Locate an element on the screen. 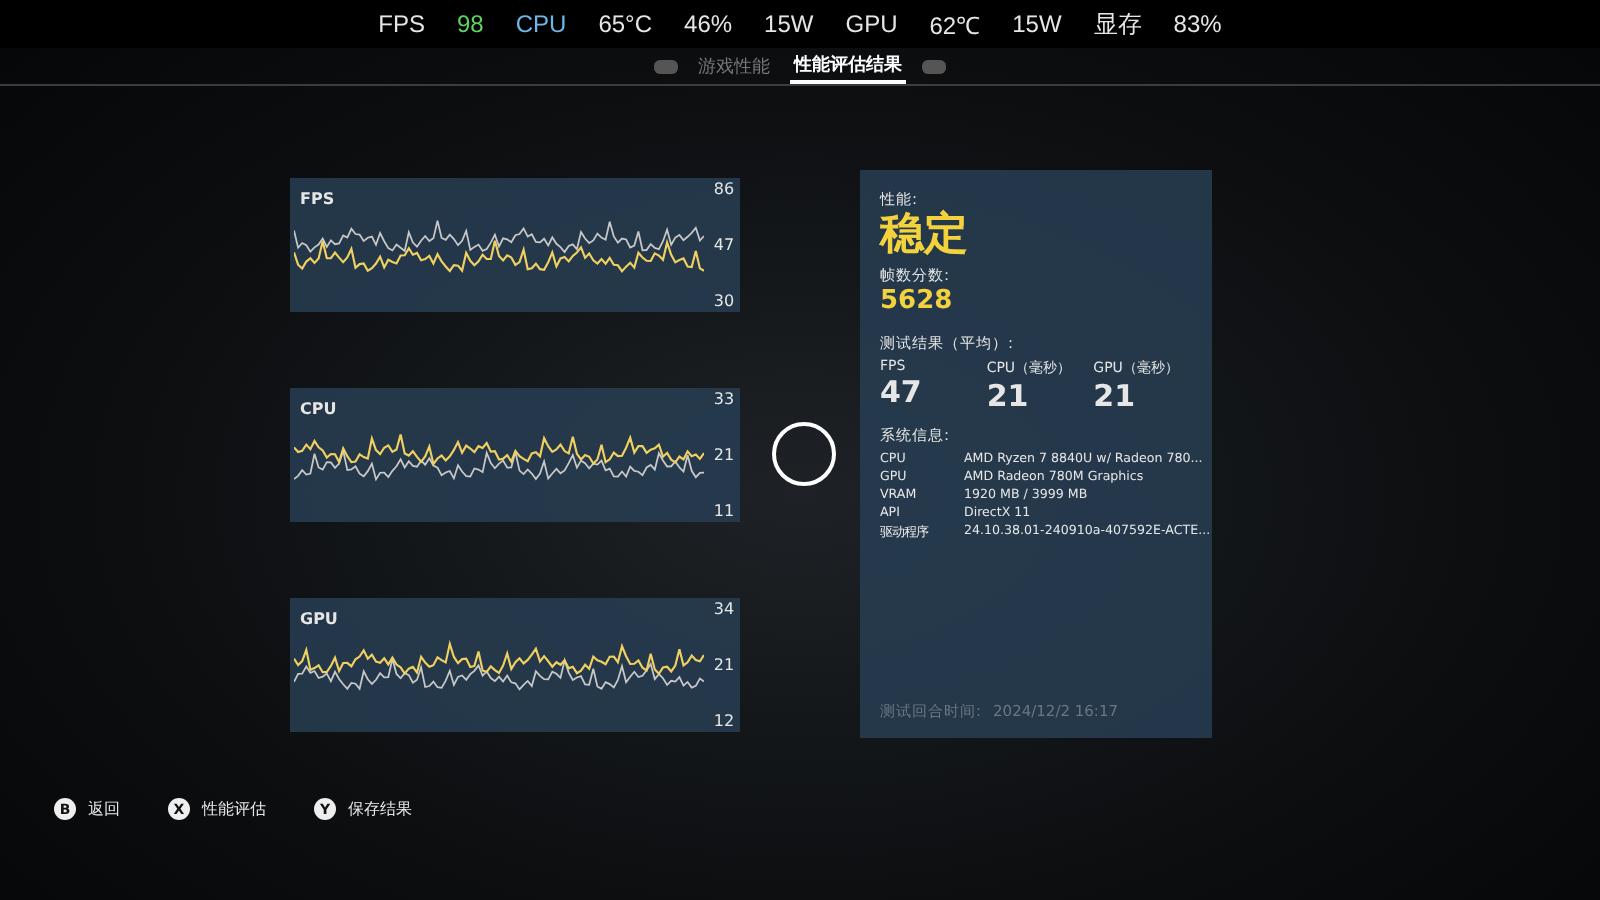 This screenshot has width=1600, height=900. overlay-stat: GPU is located at coordinates (871, 24).